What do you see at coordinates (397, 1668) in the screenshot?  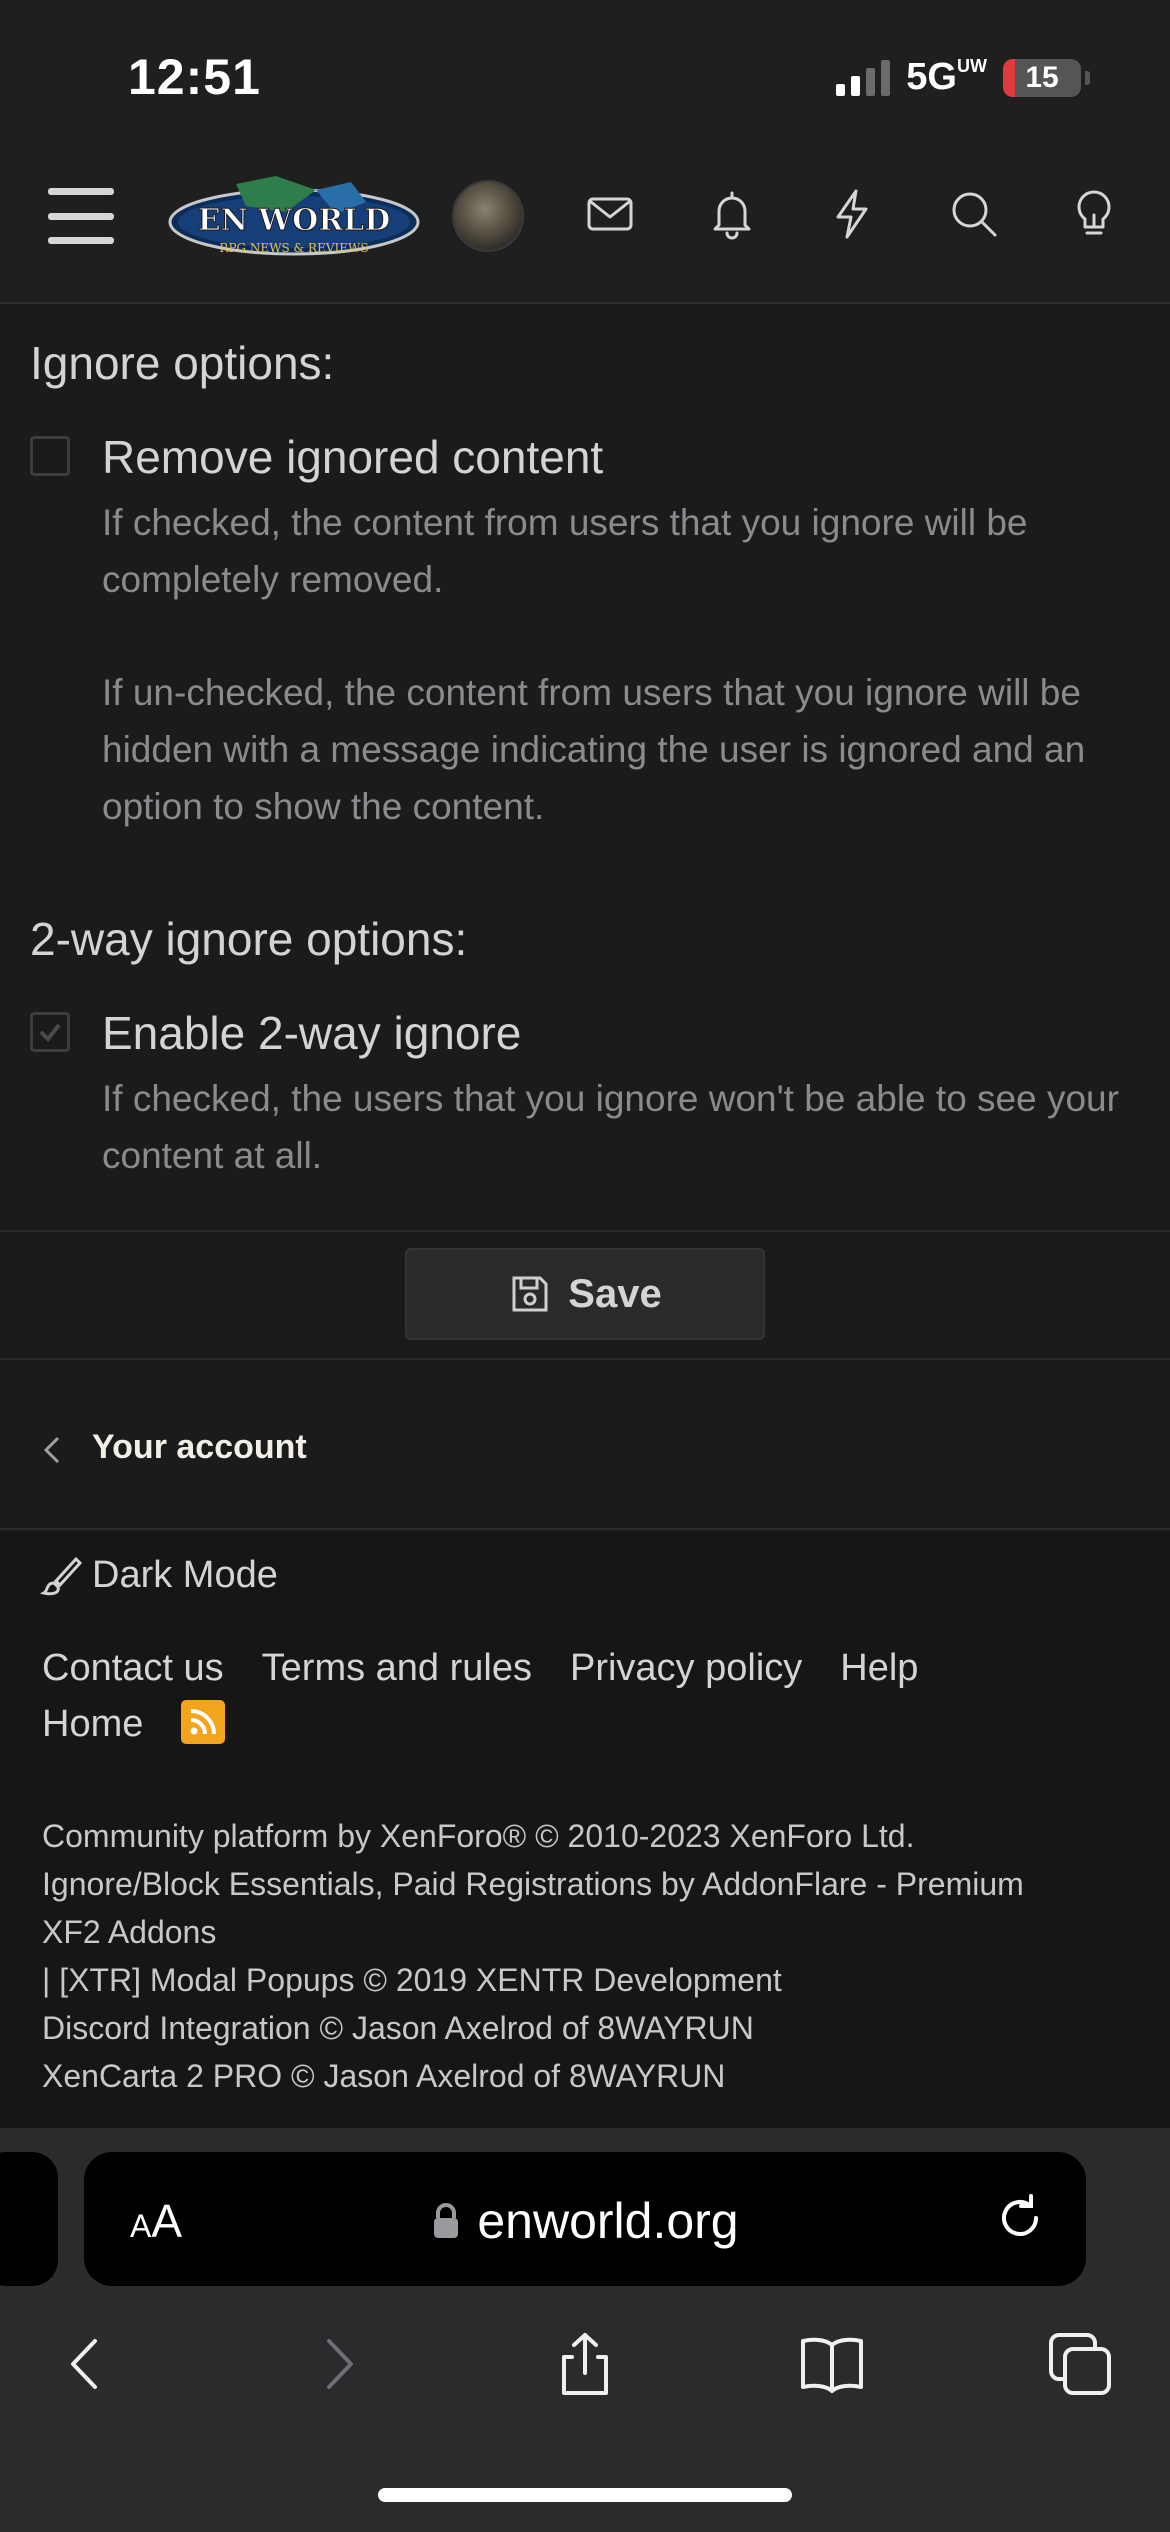 I see `terms-link: Terms and rules` at bounding box center [397, 1668].